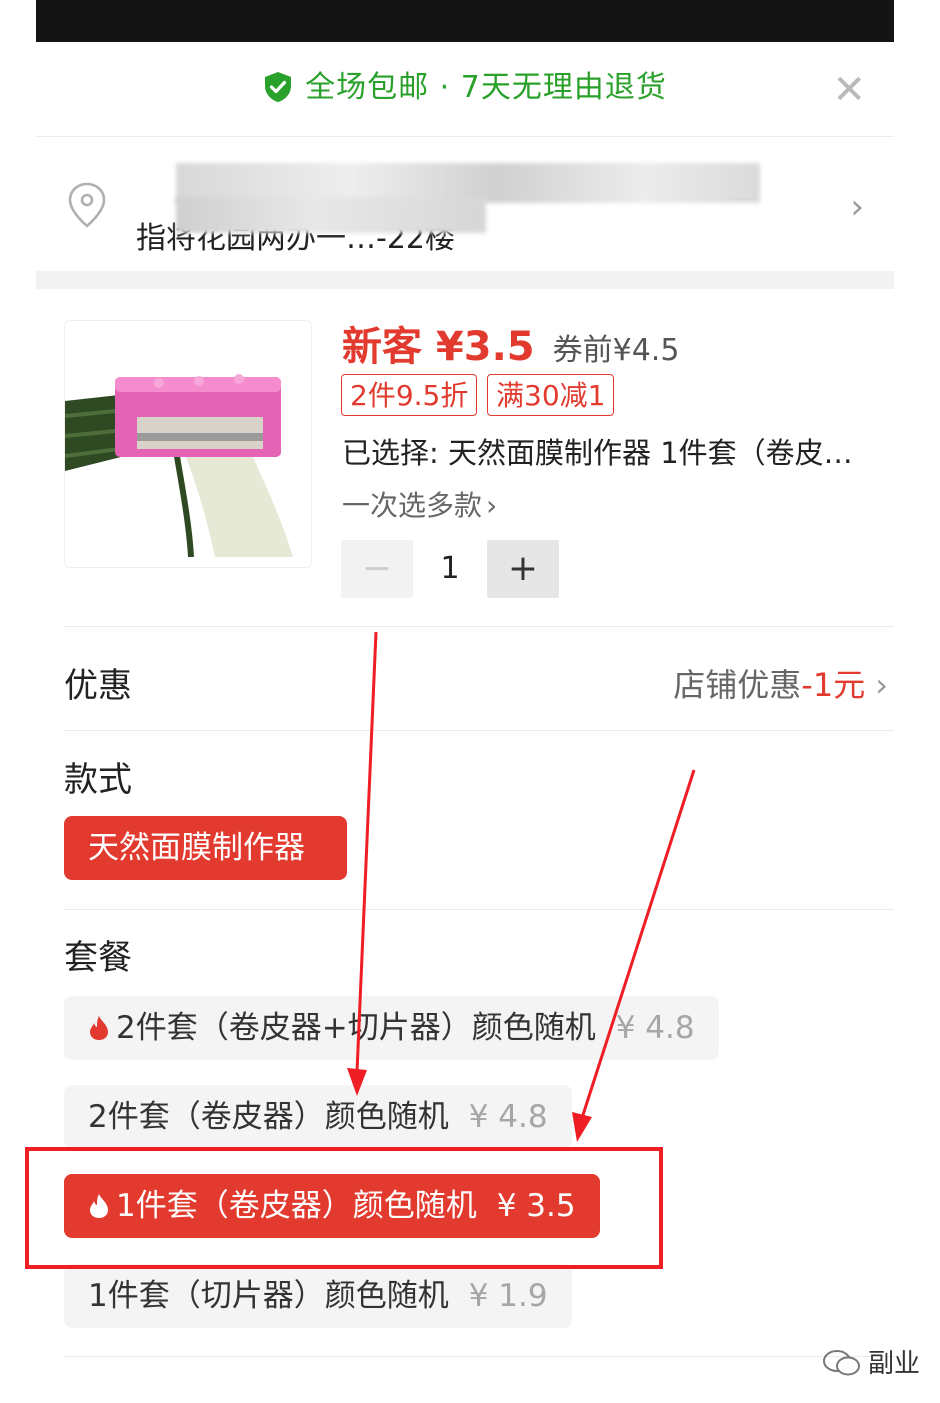 Image resolution: width=940 pixels, height=1403 pixels. What do you see at coordinates (894, 1364) in the screenshot?
I see `watermark-text: 副业` at bounding box center [894, 1364].